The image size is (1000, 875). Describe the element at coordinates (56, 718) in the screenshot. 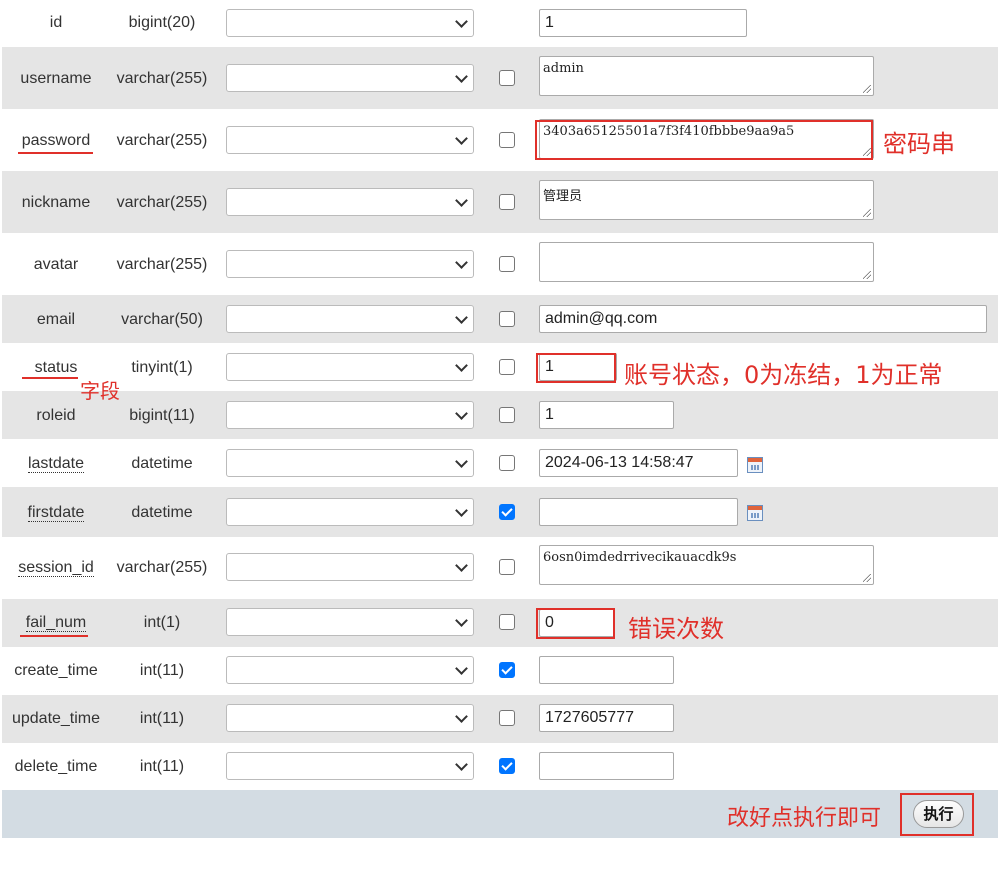

I see `field-name: update_time` at that location.